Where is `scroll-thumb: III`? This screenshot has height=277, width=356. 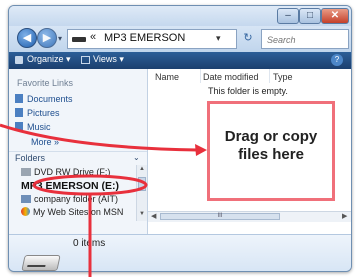 scroll-thumb: III is located at coordinates (220, 216).